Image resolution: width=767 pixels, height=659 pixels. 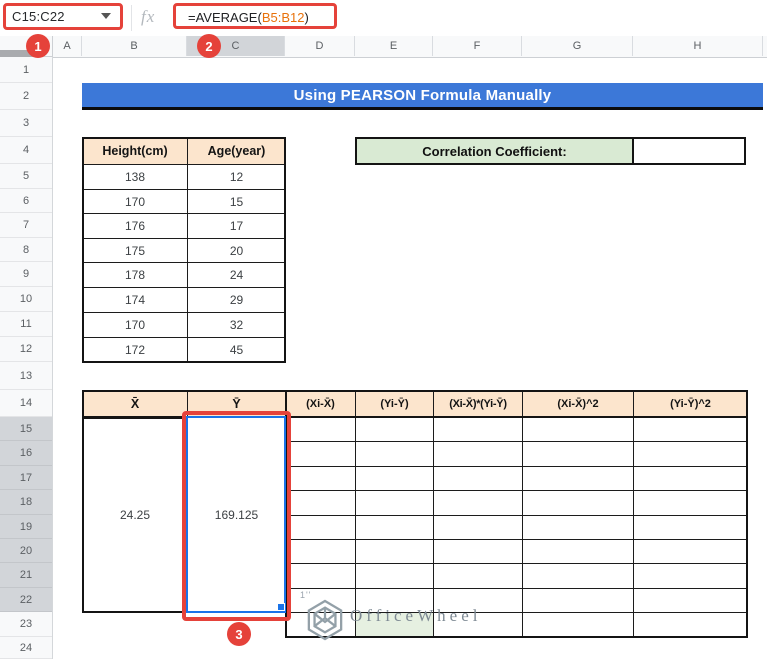 What do you see at coordinates (26, 527) in the screenshot?
I see `row-header-19: 19` at bounding box center [26, 527].